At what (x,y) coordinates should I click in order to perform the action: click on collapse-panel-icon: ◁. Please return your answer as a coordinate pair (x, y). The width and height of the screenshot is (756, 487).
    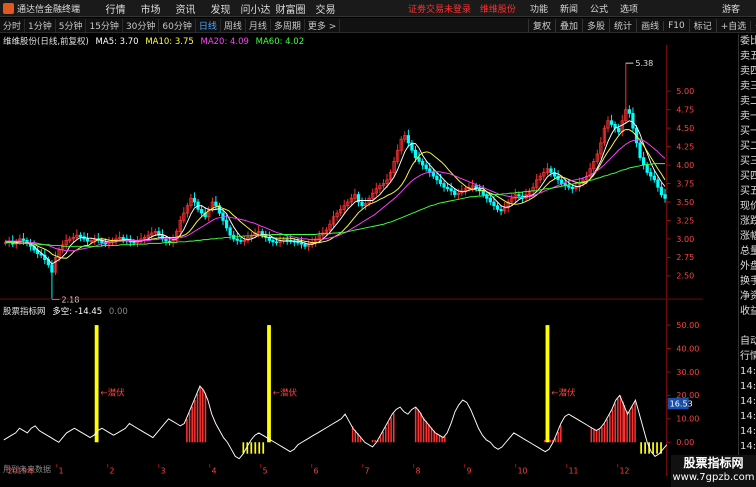
    Looking at the image, I should click on (753, 25).